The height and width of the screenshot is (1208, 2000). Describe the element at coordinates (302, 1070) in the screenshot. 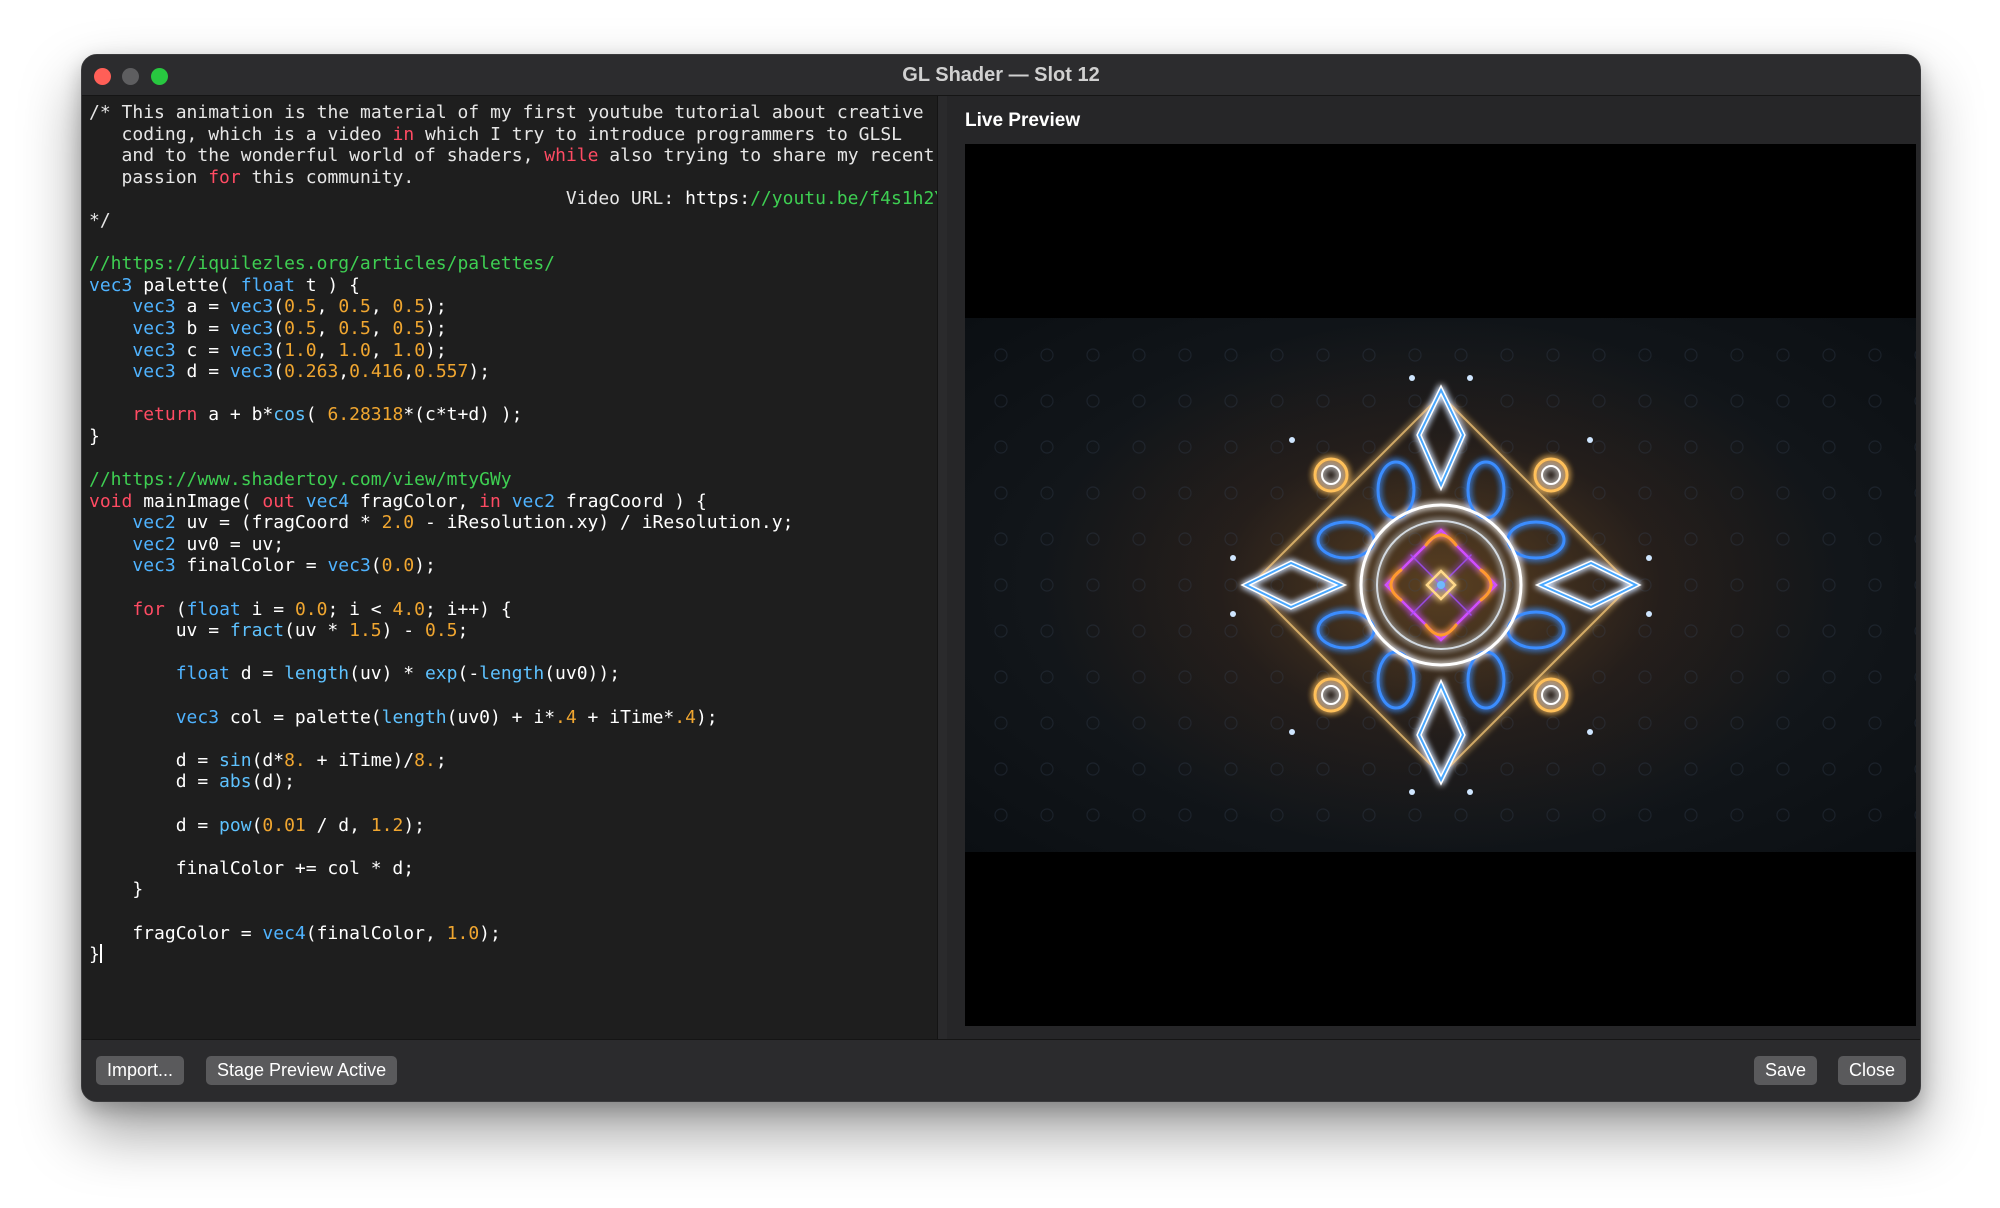

I see `stage-preview-button: Stage Preview Active` at that location.